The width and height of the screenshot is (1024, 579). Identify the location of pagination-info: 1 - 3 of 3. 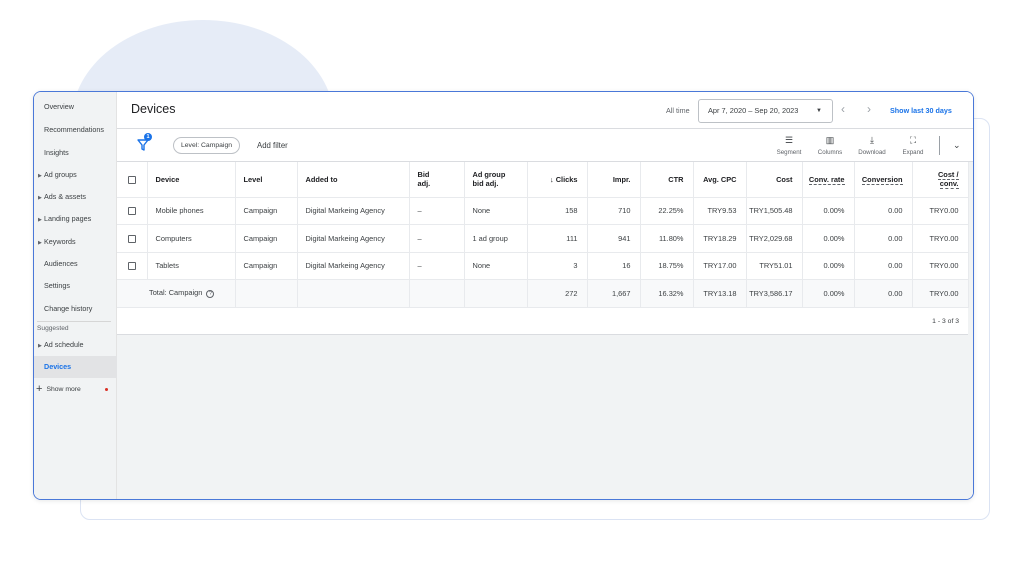
(542, 321).